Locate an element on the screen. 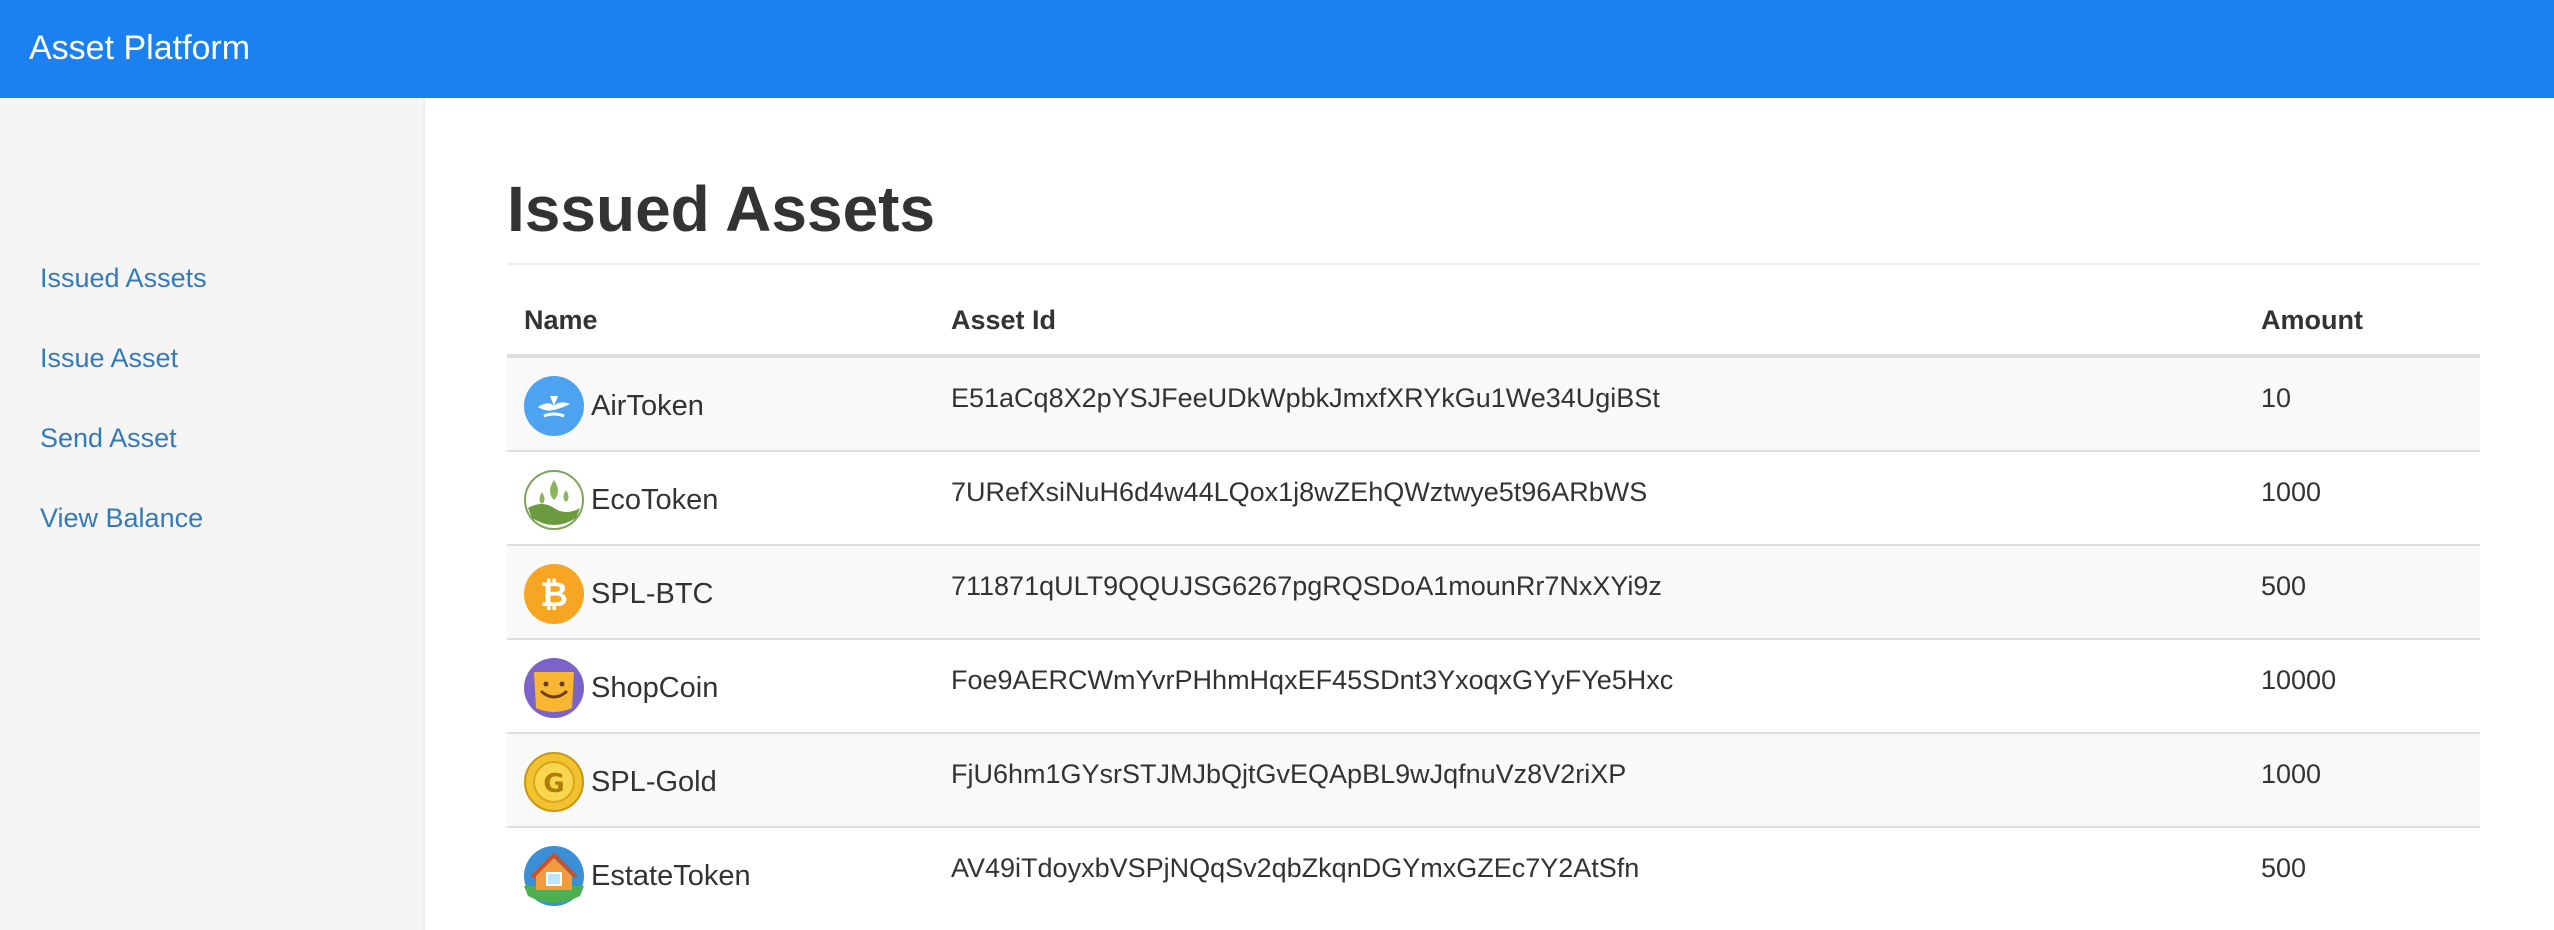 This screenshot has height=930, width=2554. sidebar-item-send-asset: Send Asset is located at coordinates (108, 438).